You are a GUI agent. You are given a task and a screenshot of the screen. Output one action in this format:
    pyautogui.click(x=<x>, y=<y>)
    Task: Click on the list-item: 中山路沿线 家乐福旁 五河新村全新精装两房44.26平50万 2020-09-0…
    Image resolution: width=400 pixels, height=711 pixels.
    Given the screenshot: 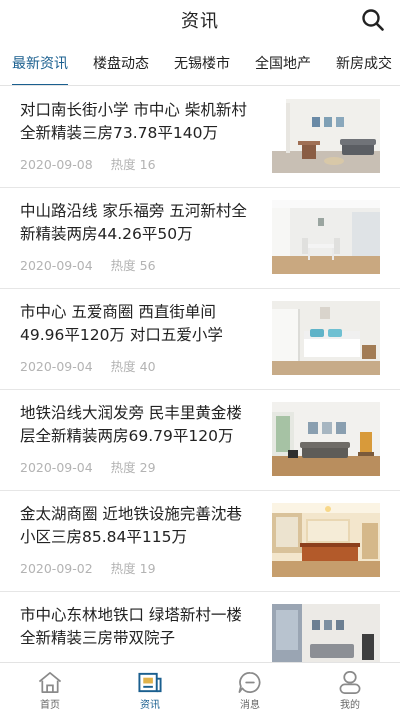 What is the action you would take?
    pyautogui.click(x=200, y=238)
    